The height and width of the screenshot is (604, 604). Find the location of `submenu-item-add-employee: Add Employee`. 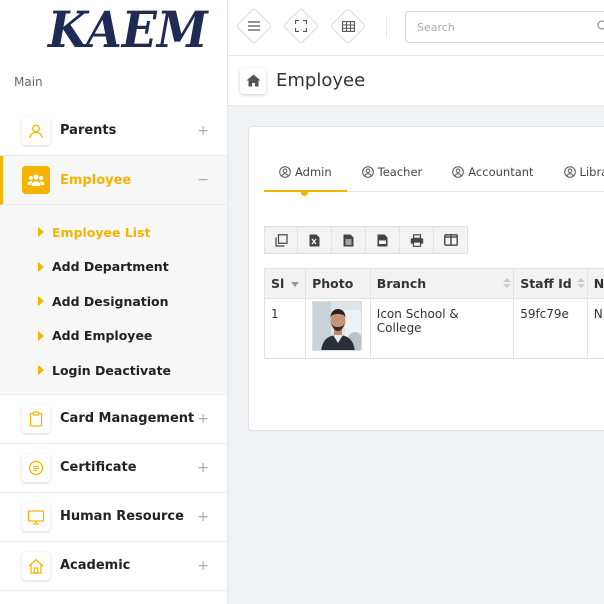

submenu-item-add-employee: Add Employee is located at coordinates (113, 336).